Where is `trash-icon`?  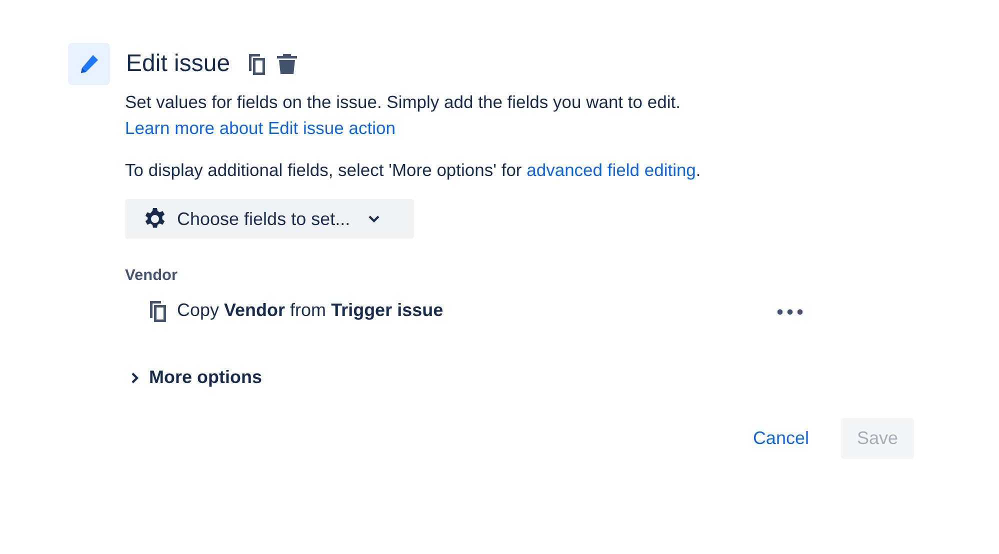
trash-icon is located at coordinates (287, 64).